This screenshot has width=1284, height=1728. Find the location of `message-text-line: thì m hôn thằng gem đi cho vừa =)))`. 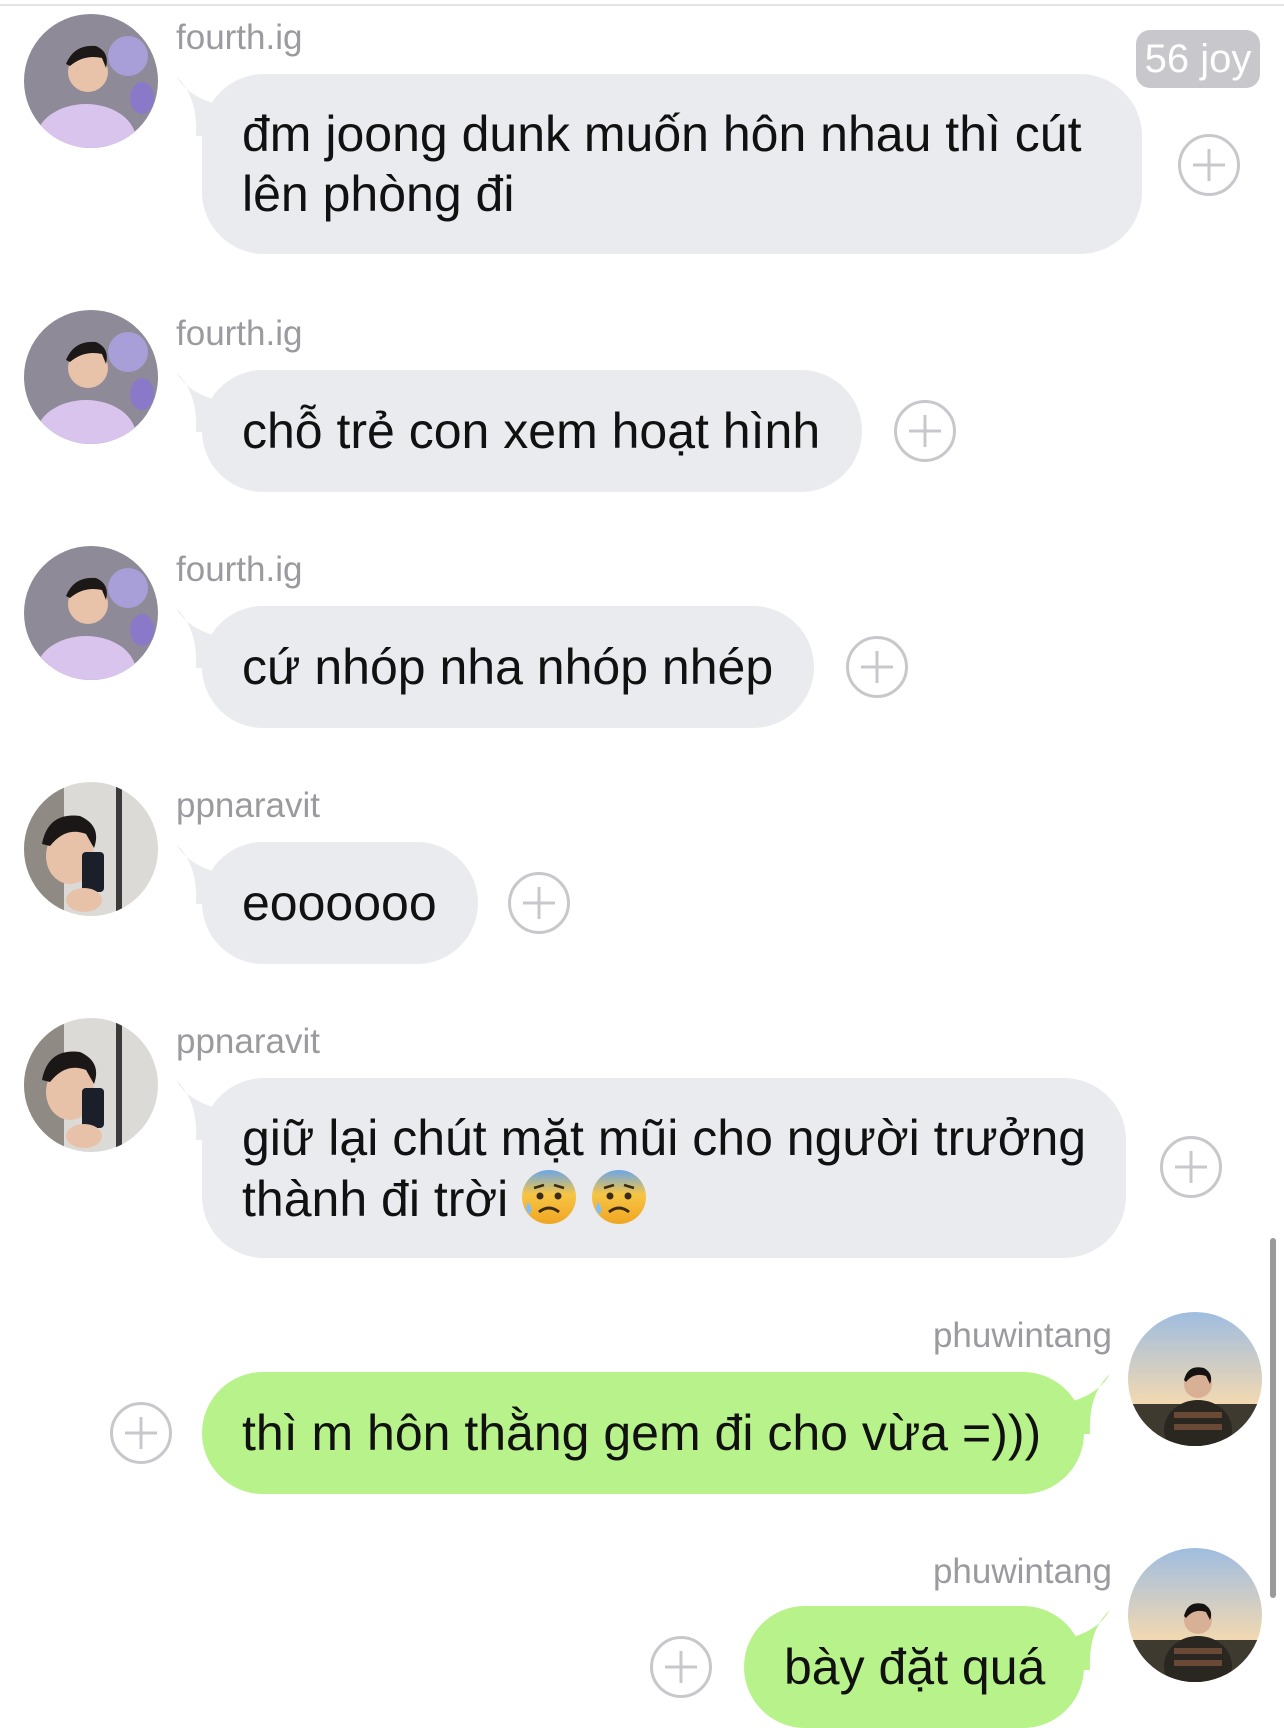

message-text-line: thì m hôn thằng gem đi cho vừa =))) is located at coordinates (642, 1433).